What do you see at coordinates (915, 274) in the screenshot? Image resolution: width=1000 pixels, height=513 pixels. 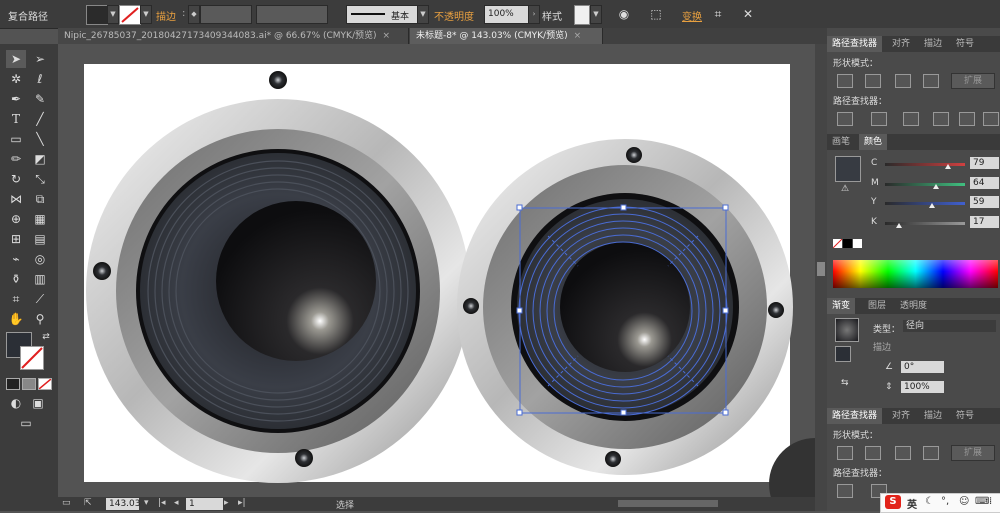 I see `color-spectrum` at bounding box center [915, 274].